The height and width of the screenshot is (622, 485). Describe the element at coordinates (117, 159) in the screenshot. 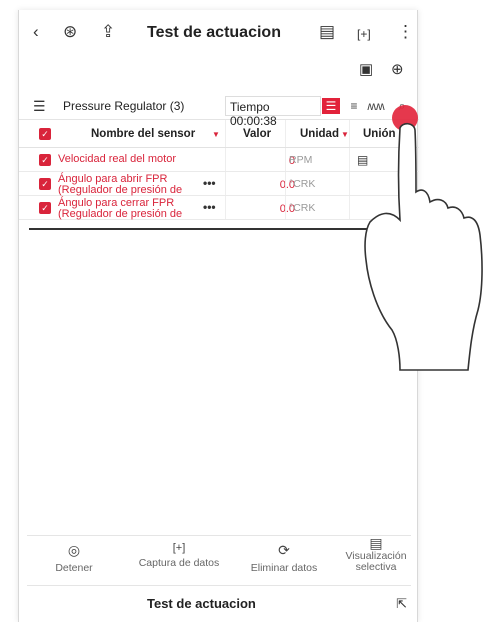

I see `sensor-name: Velocidad real del motor` at that location.